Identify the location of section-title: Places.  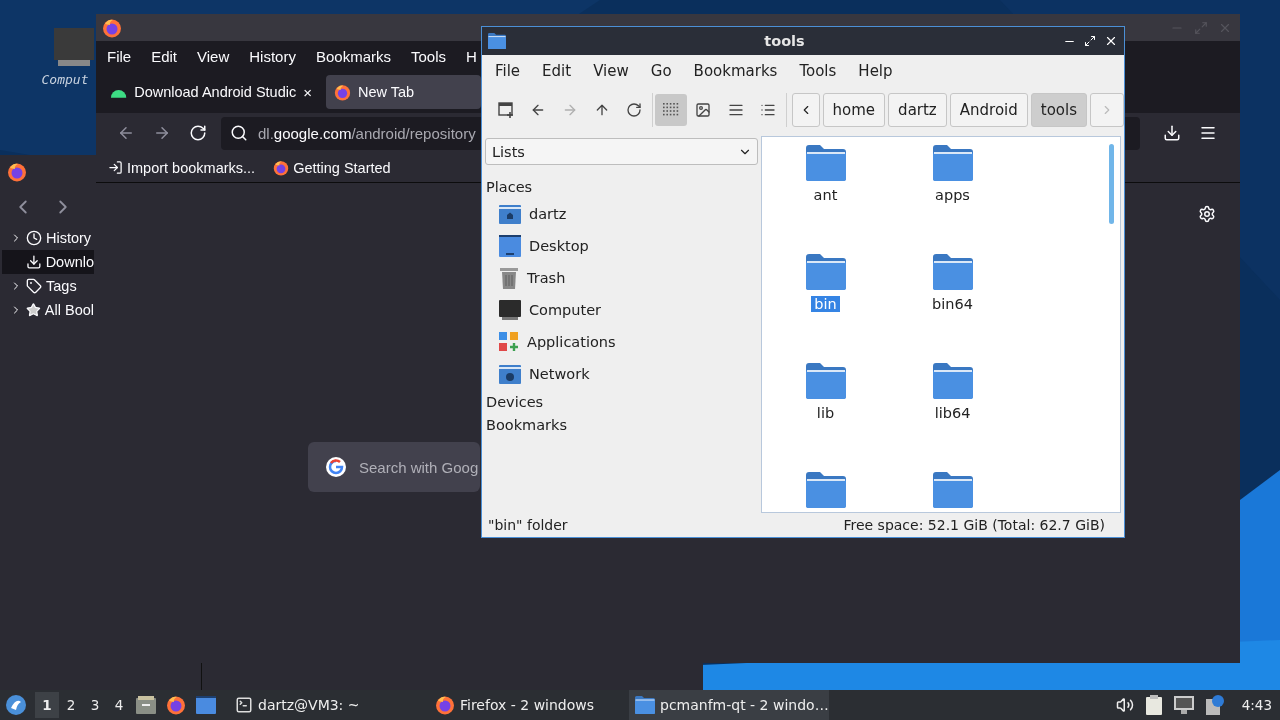
(621, 186).